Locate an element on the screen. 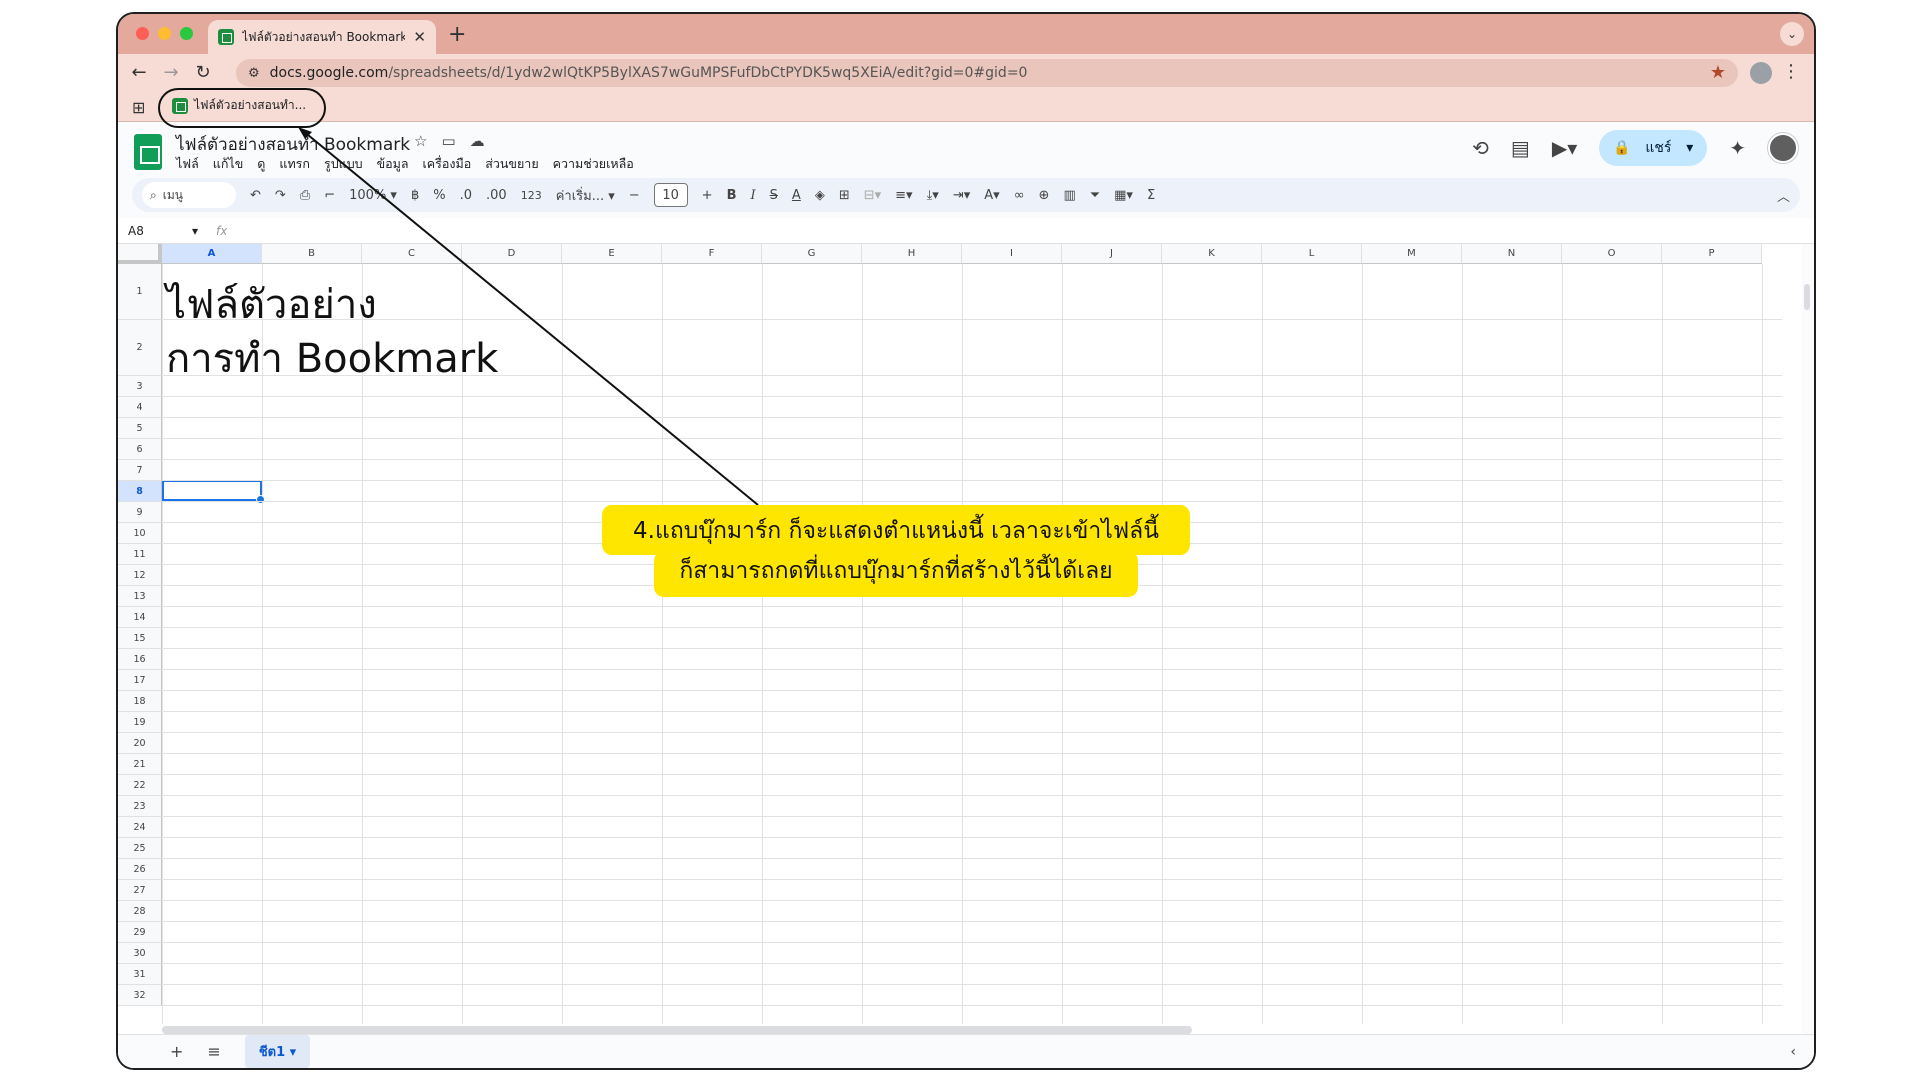 Image resolution: width=1920 pixels, height=1080 pixels. column-header-o: O is located at coordinates (1612, 254).